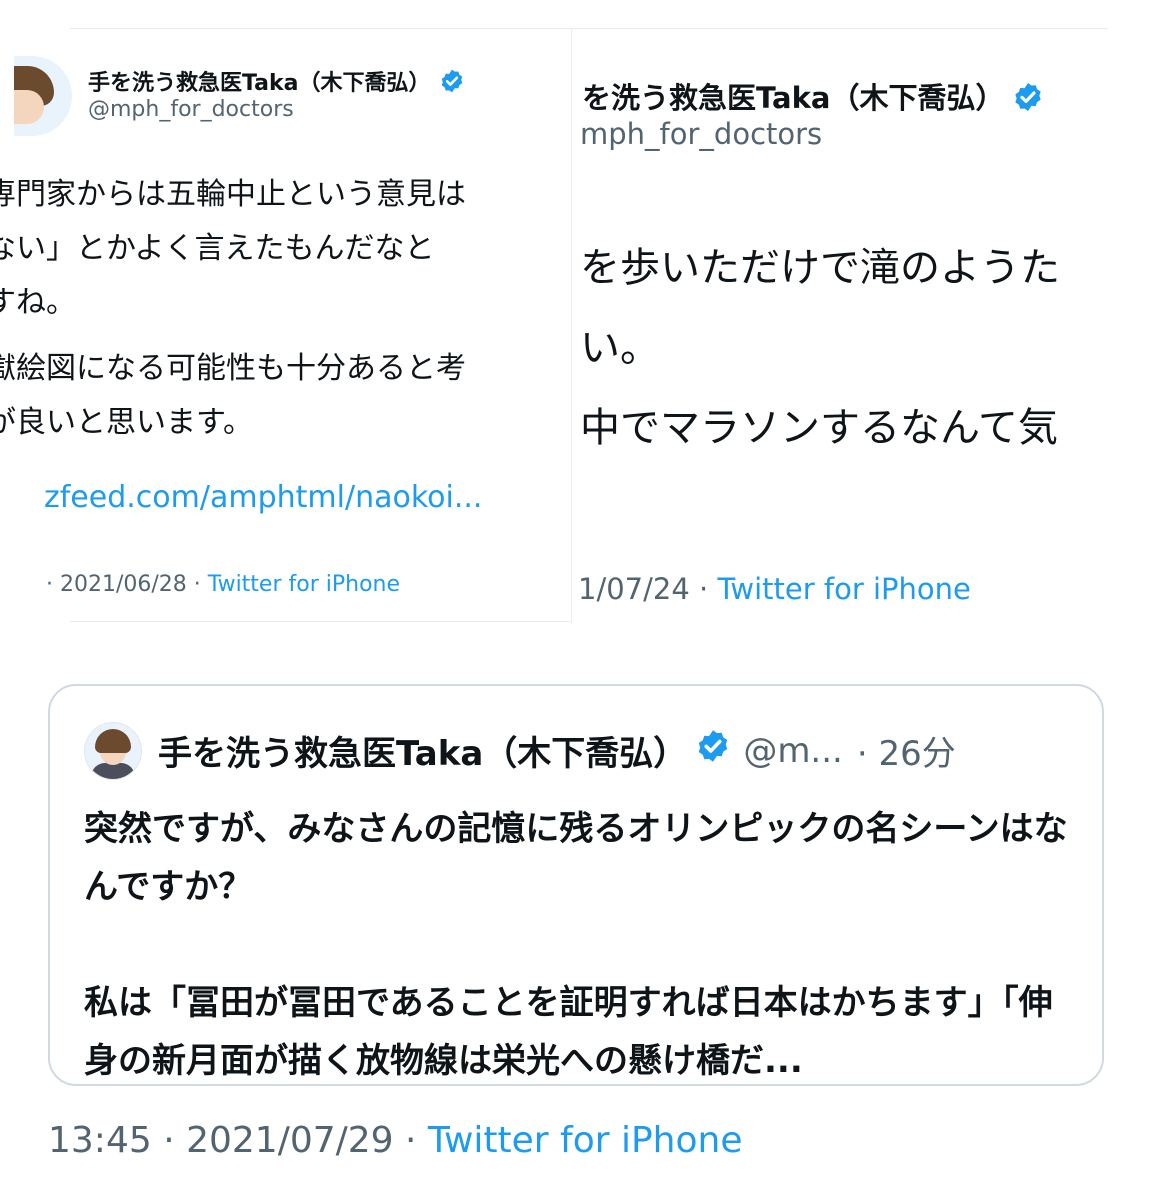 The height and width of the screenshot is (1200, 1154). Describe the element at coordinates (233, 194) in the screenshot. I see `tweet-body-line: 専門家からは五輪中止という意見は` at that location.